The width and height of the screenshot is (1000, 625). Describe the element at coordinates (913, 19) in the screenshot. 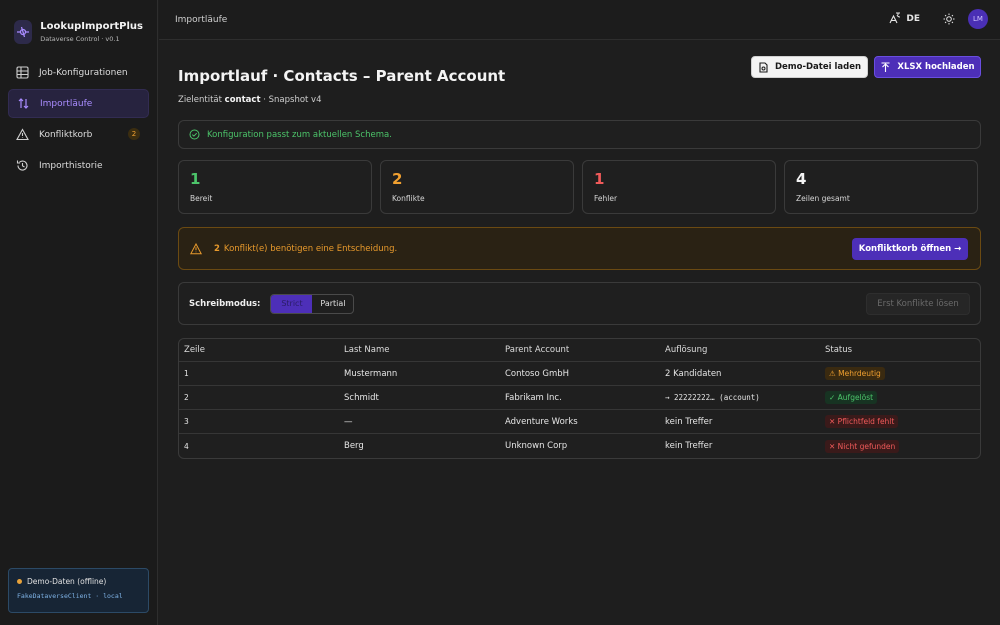

I see `language-label: DE` at that location.